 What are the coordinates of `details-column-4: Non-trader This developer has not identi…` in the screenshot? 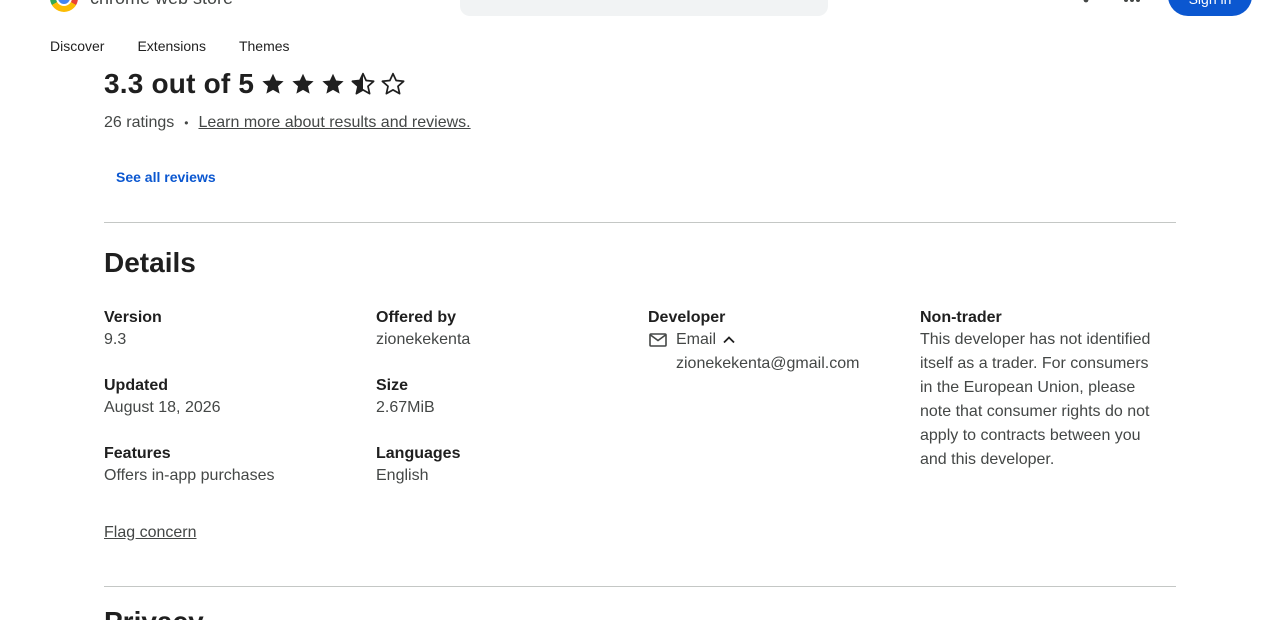 It's located at (1045, 390).